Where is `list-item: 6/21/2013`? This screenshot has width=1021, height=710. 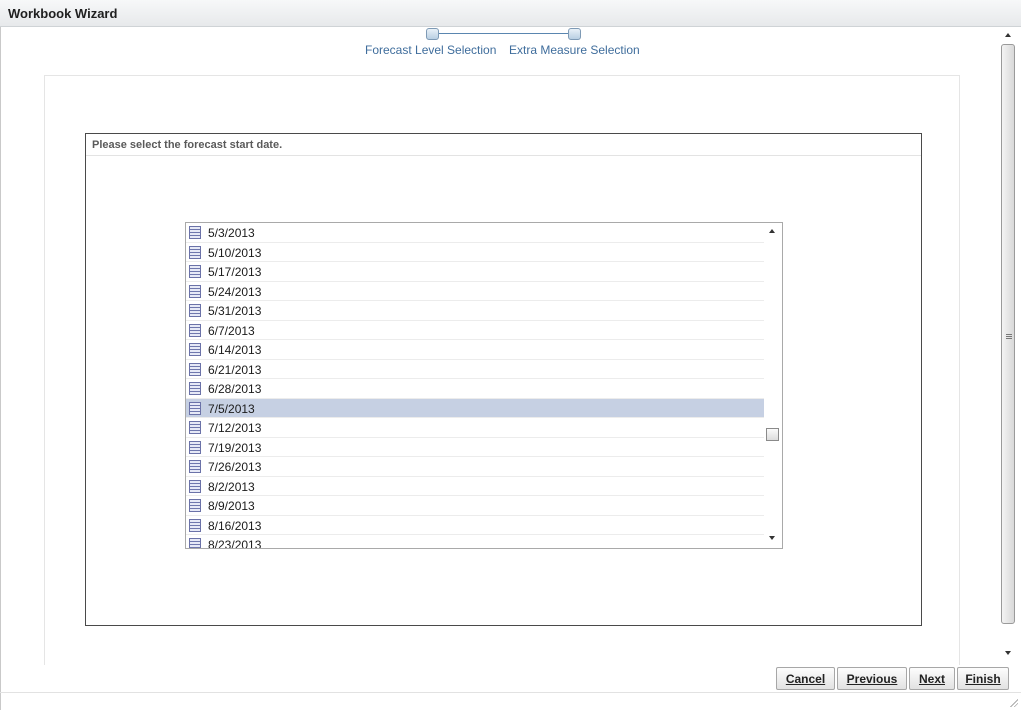
list-item: 6/21/2013 is located at coordinates (475, 369).